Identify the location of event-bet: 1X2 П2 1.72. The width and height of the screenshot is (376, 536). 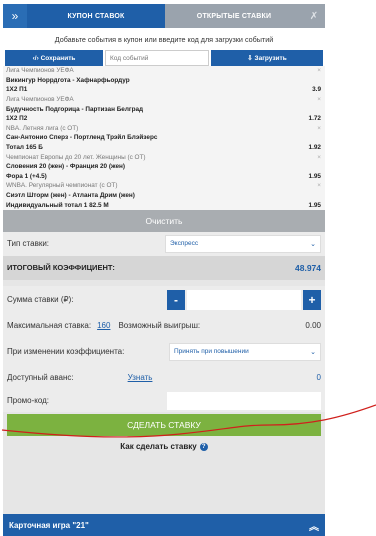
(164, 119).